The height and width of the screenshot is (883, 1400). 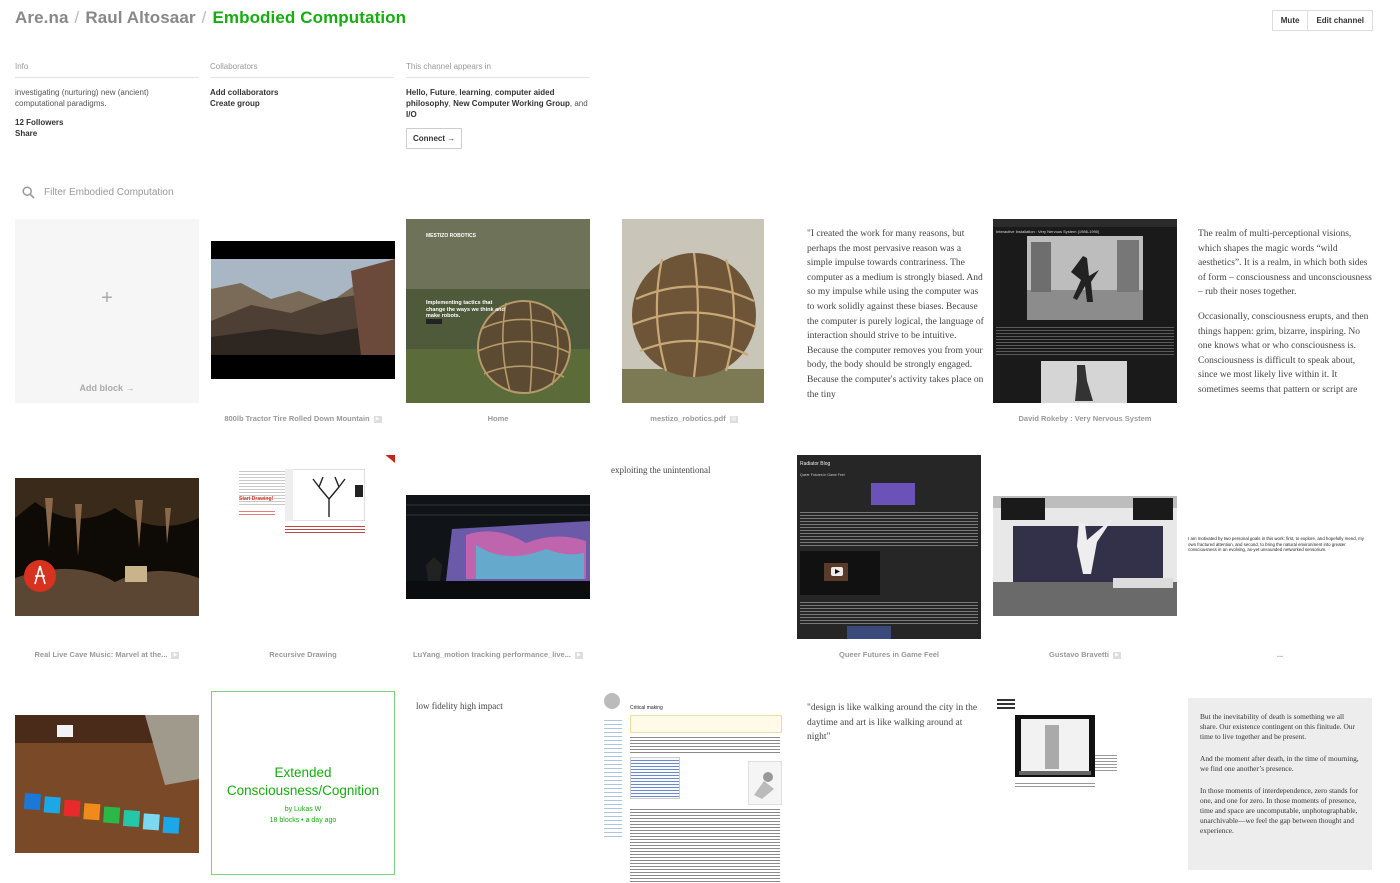 I want to click on post-image, so click(x=869, y=632).